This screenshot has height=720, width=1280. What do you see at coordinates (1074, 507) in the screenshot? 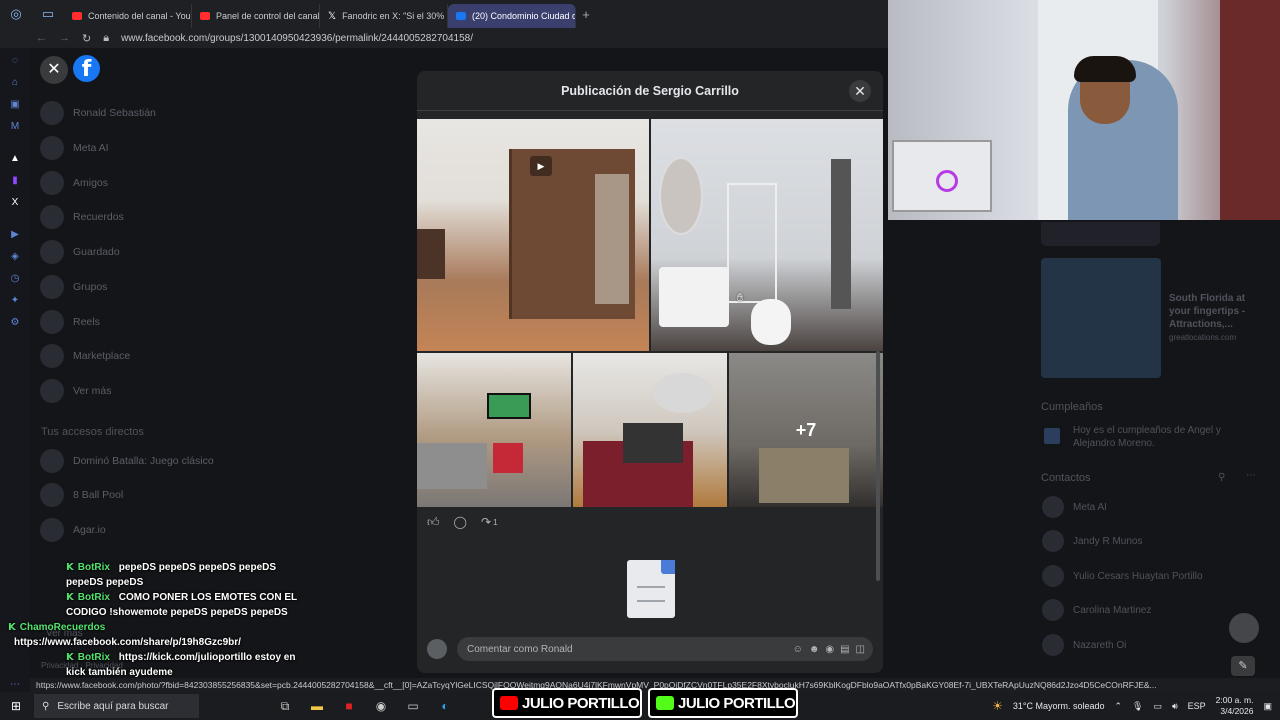
I see `contact-item: Meta AI` at bounding box center [1074, 507].